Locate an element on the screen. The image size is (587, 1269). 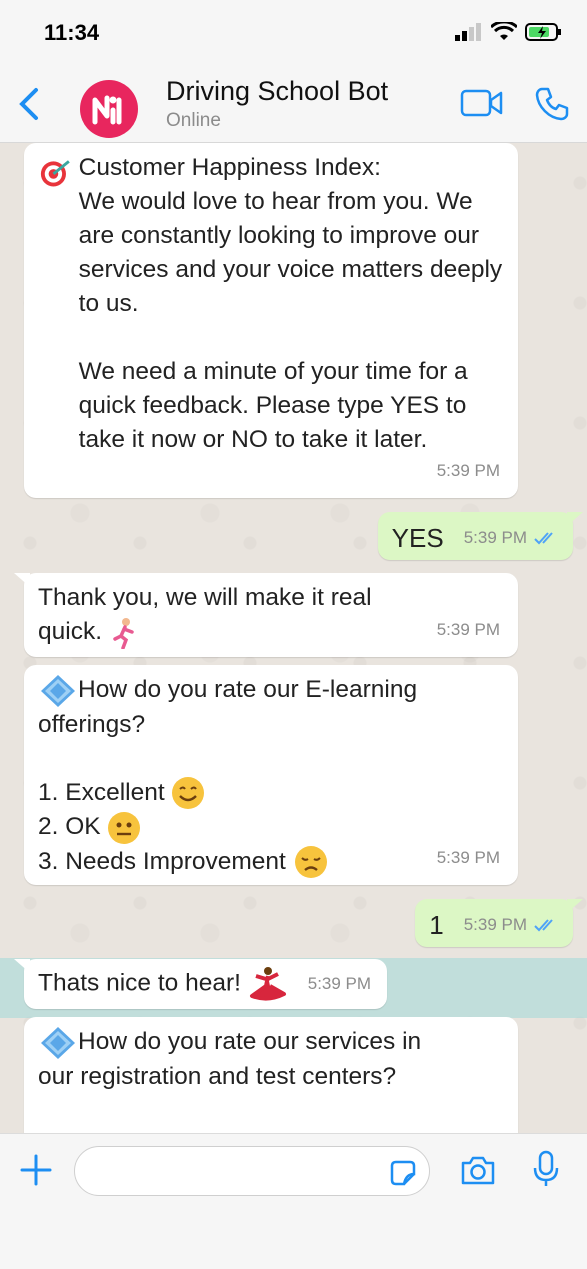
chat-title: Driving School Bot is located at coordinates (277, 91).